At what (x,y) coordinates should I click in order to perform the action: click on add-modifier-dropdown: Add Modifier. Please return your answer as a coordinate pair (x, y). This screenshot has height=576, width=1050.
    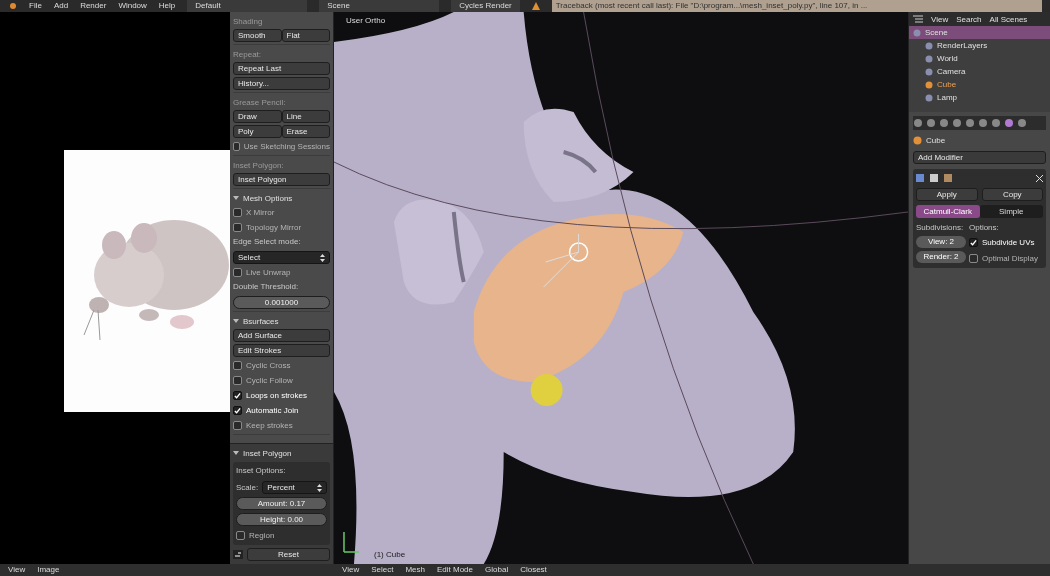
    Looking at the image, I should click on (979, 157).